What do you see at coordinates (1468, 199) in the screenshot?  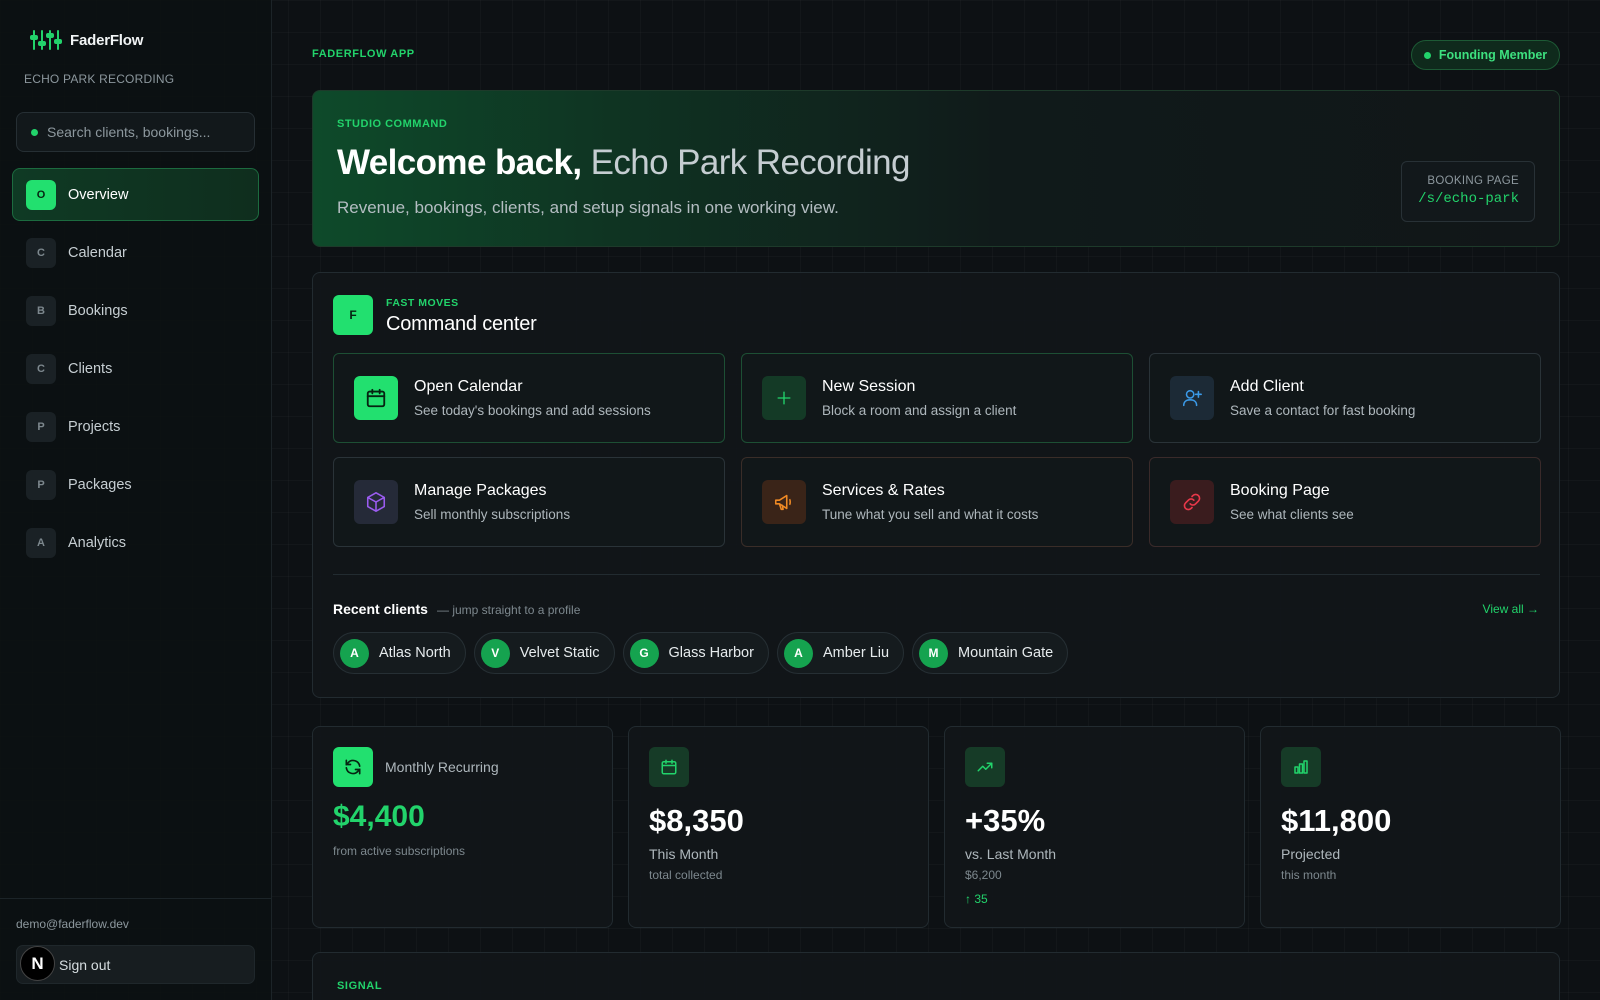 I see `booking-page-path: /s/echo-park` at bounding box center [1468, 199].